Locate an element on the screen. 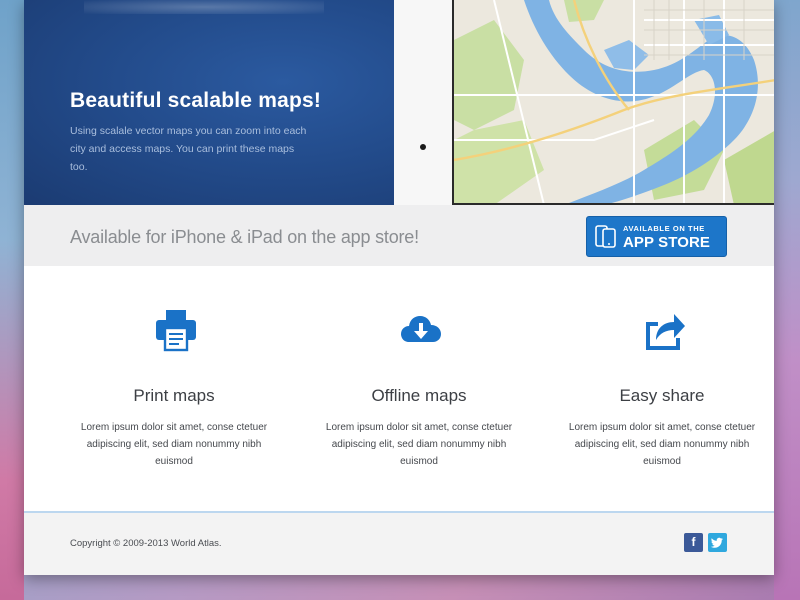 This screenshot has height=600, width=800. devices-icon is located at coordinates (606, 237).